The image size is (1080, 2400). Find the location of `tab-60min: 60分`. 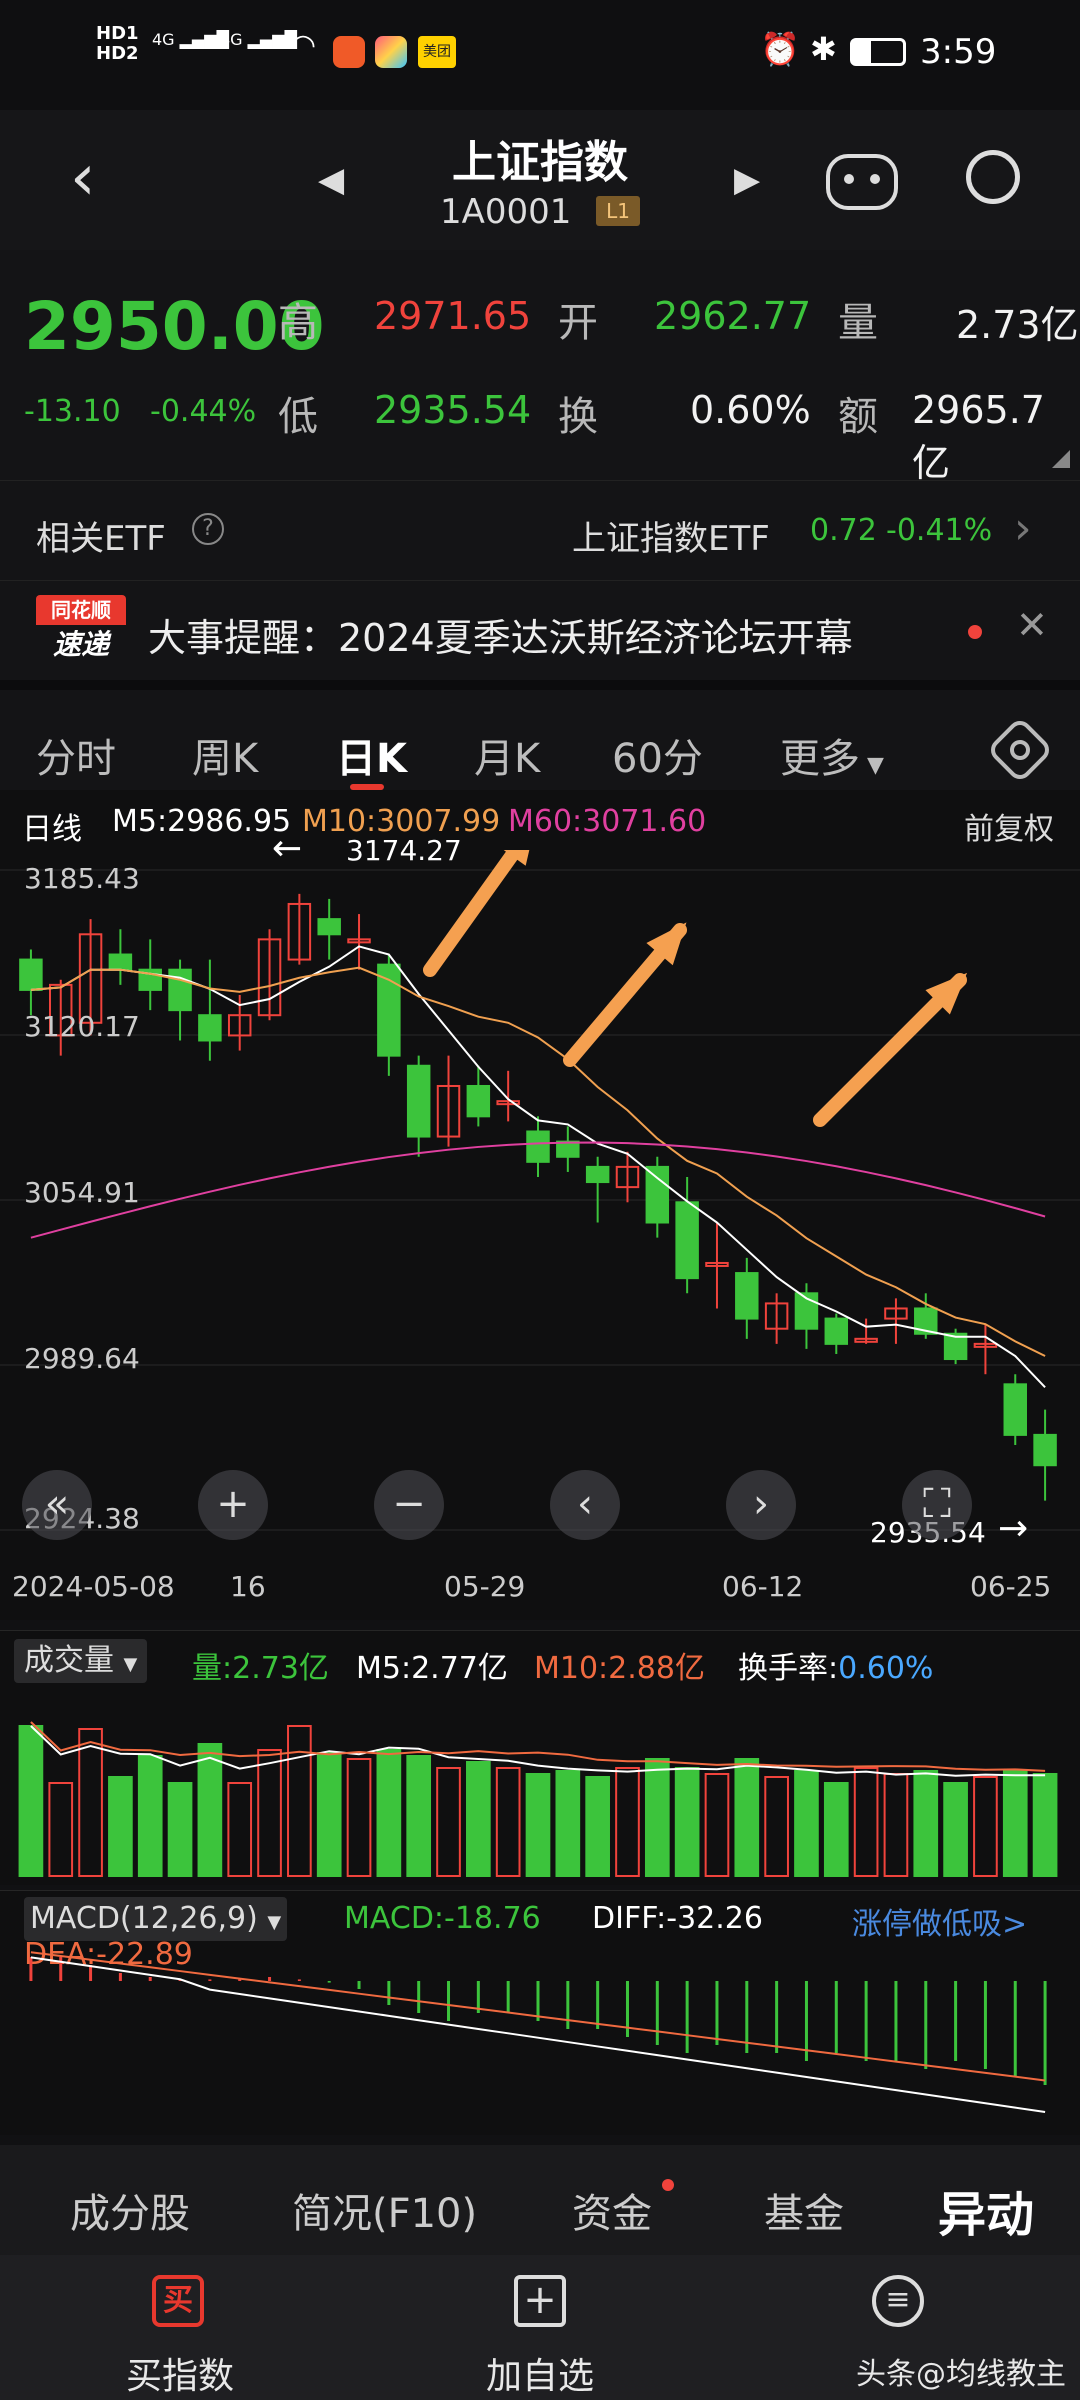

tab-60min: 60分 is located at coordinates (657, 755).